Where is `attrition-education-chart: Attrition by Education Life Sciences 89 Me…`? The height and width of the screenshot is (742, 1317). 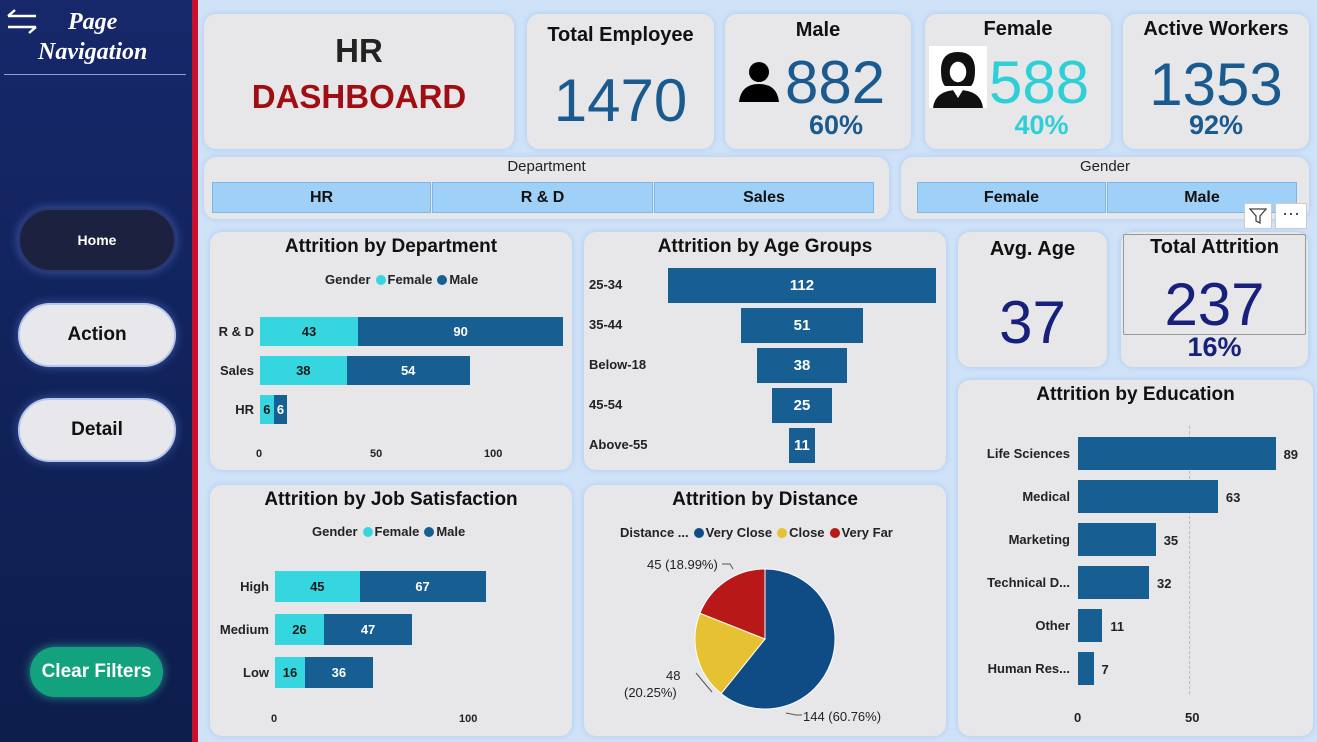
attrition-education-chart: Attrition by Education Life Sciences 89 Me… is located at coordinates (1135, 558).